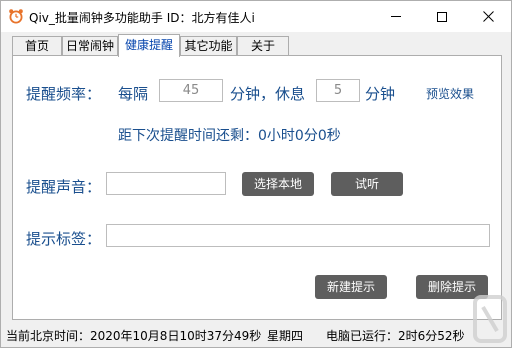 Image resolution: width=512 pixels, height=348 pixels. I want to click on close-button, so click(488, 16).